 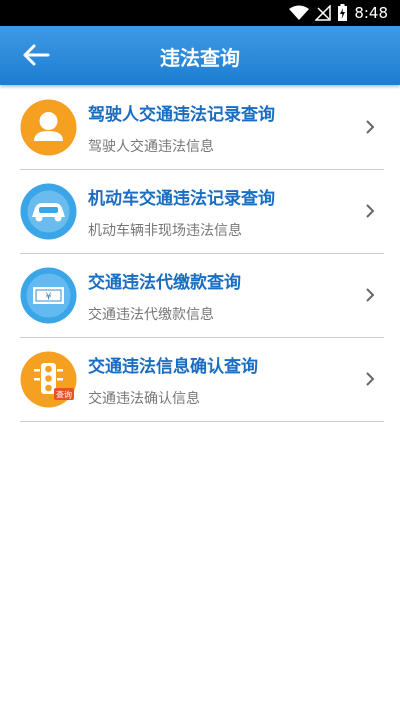 What do you see at coordinates (371, 13) in the screenshot?
I see `status-time: 8:48` at bounding box center [371, 13].